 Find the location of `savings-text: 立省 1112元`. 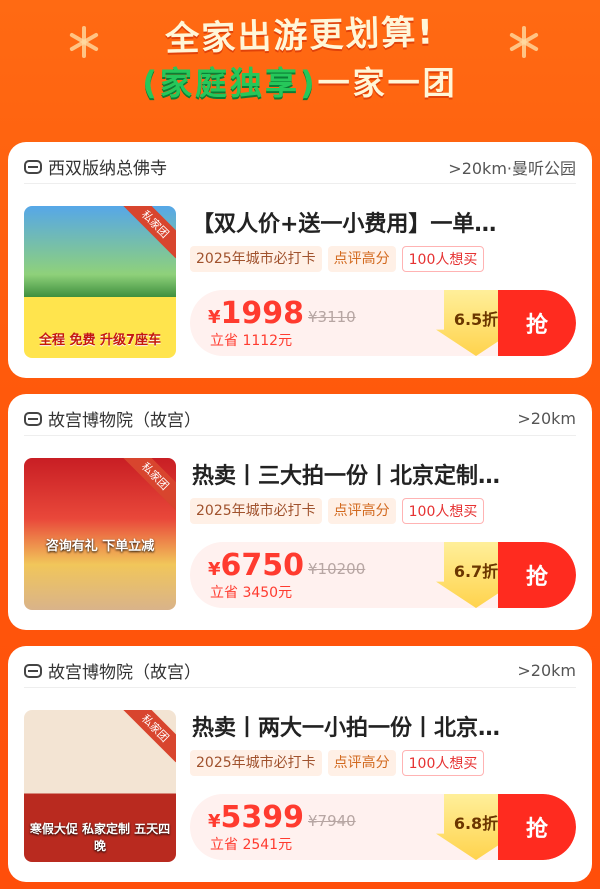

savings-text: 立省 1112元 is located at coordinates (251, 341).